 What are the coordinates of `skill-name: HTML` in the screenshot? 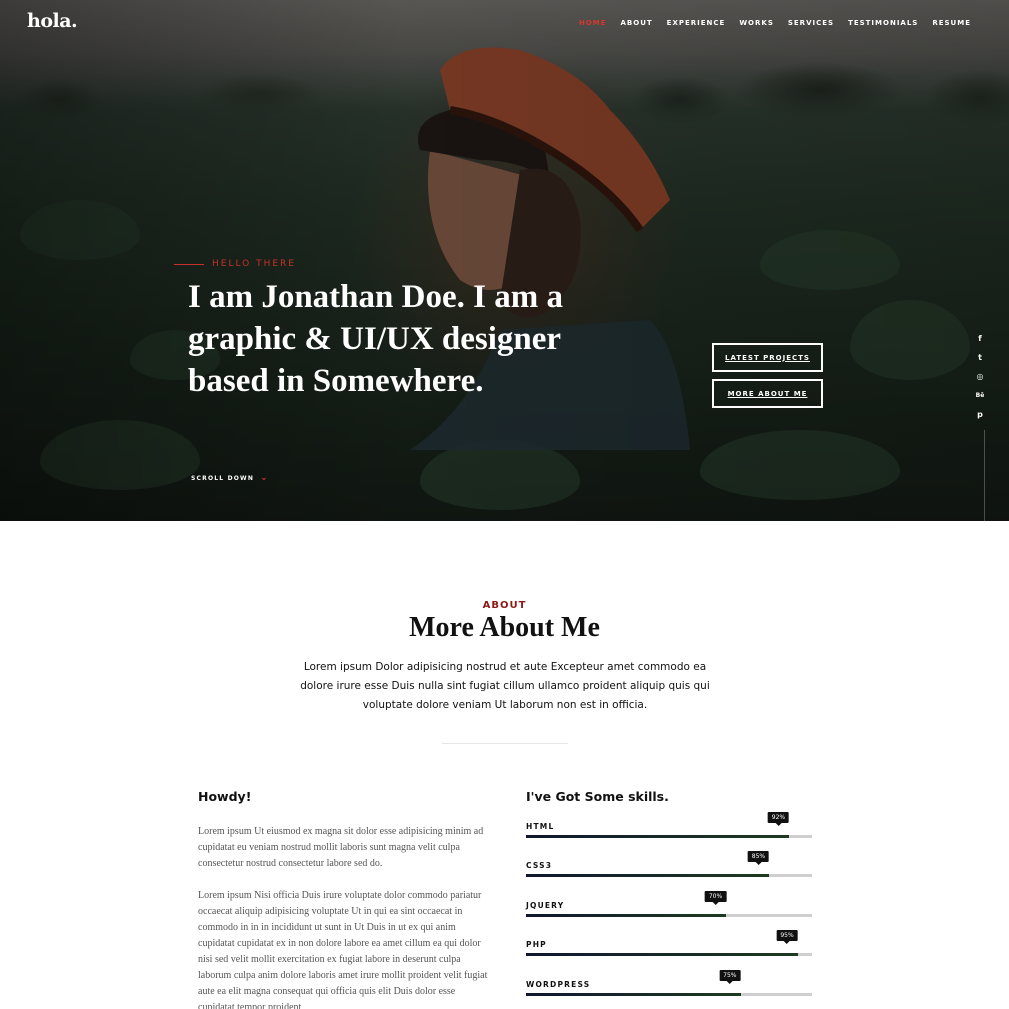 It's located at (540, 826).